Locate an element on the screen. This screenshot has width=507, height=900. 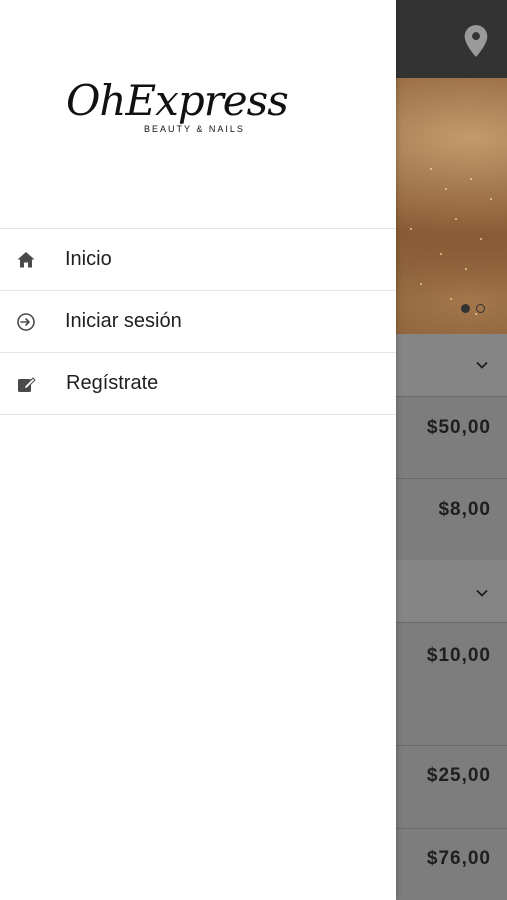
menu-item-label: Regístrate is located at coordinates (112, 383).